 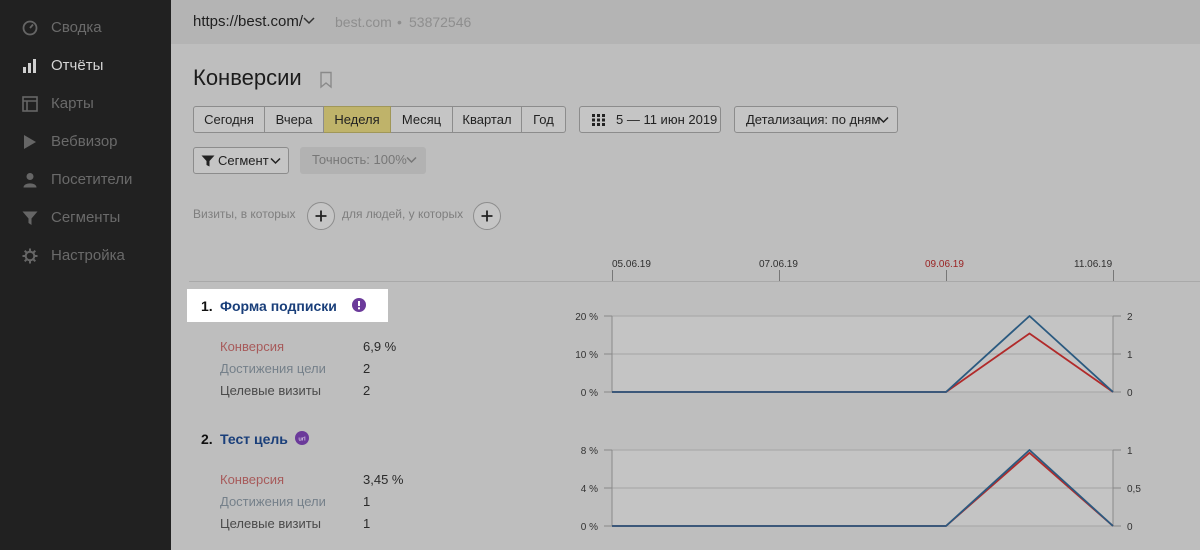 I want to click on period-today-button: Сегодня, so click(x=229, y=119).